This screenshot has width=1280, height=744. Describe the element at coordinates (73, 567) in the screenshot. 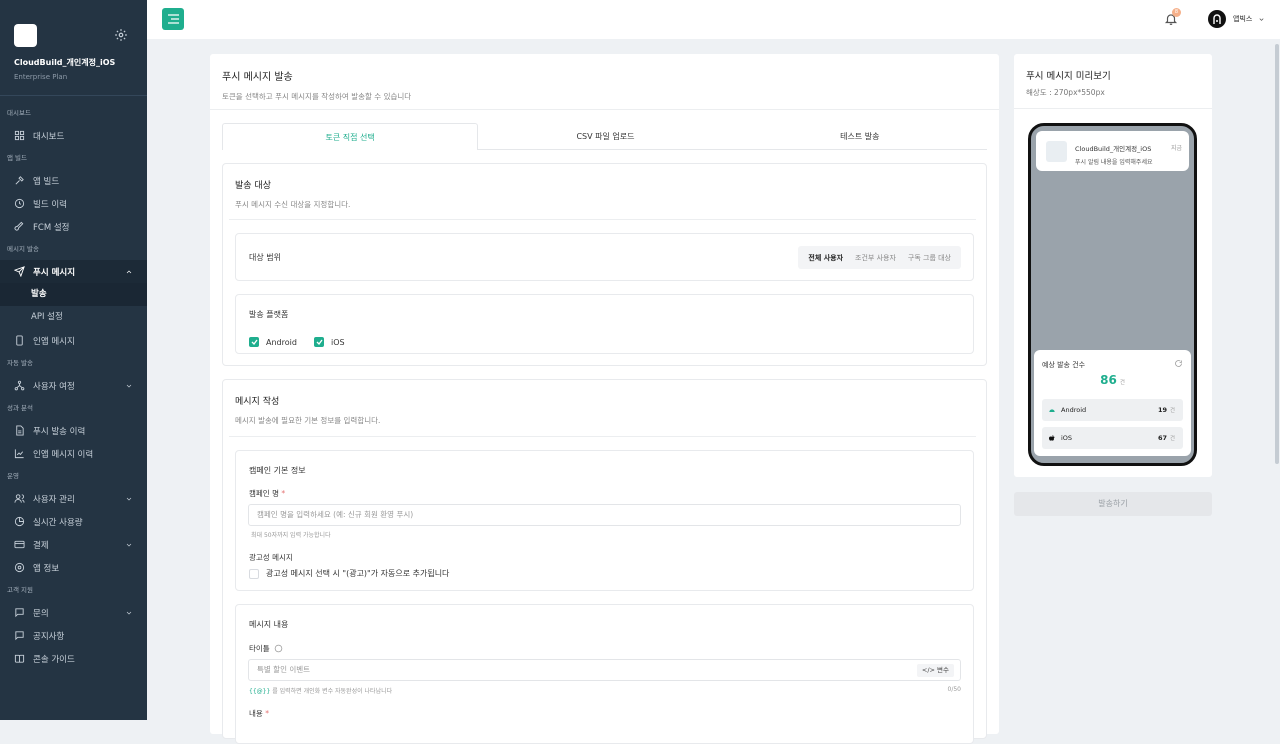

I see `sidebar-item-app-info: 앱 정보` at that location.